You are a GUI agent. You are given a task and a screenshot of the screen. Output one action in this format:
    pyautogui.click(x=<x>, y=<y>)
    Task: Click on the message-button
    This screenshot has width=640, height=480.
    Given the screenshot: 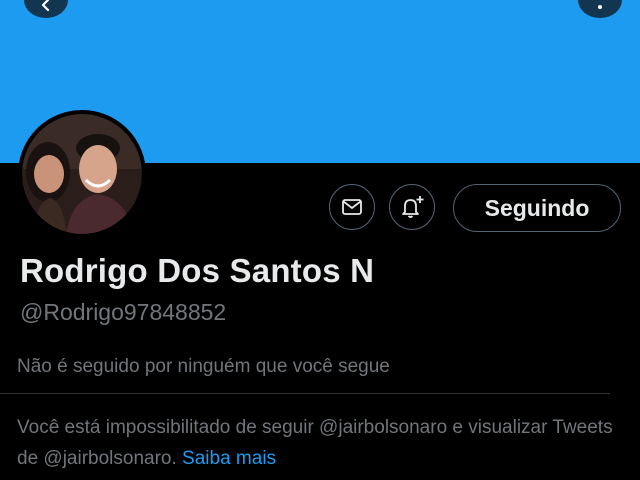 What is the action you would take?
    pyautogui.click(x=352, y=207)
    